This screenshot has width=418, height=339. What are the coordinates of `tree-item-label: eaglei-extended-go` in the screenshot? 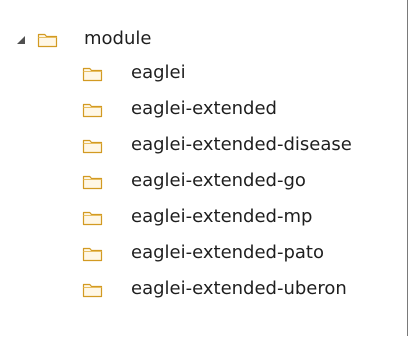 It's located at (218, 180).